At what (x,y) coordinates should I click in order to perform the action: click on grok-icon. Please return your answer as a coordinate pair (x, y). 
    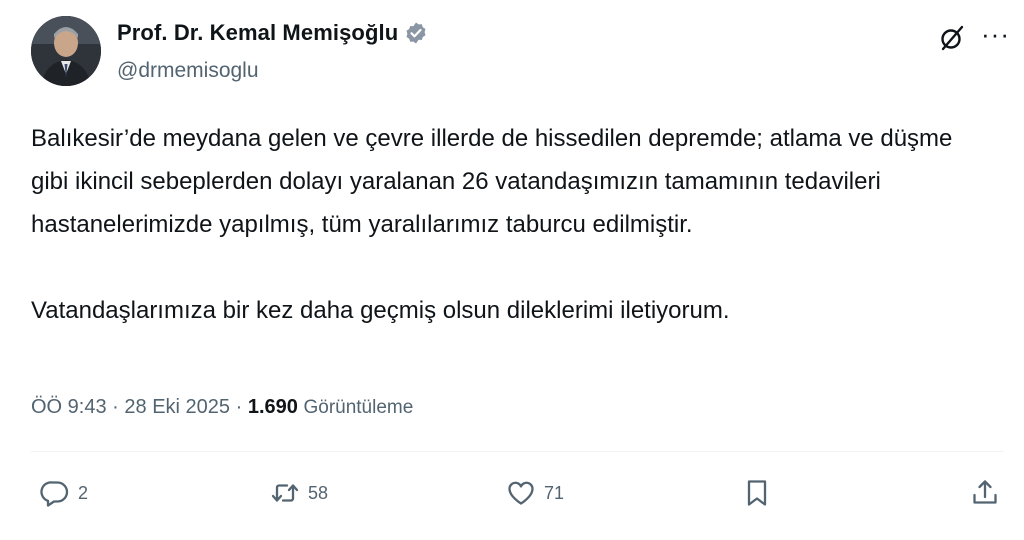
    Looking at the image, I should click on (952, 38).